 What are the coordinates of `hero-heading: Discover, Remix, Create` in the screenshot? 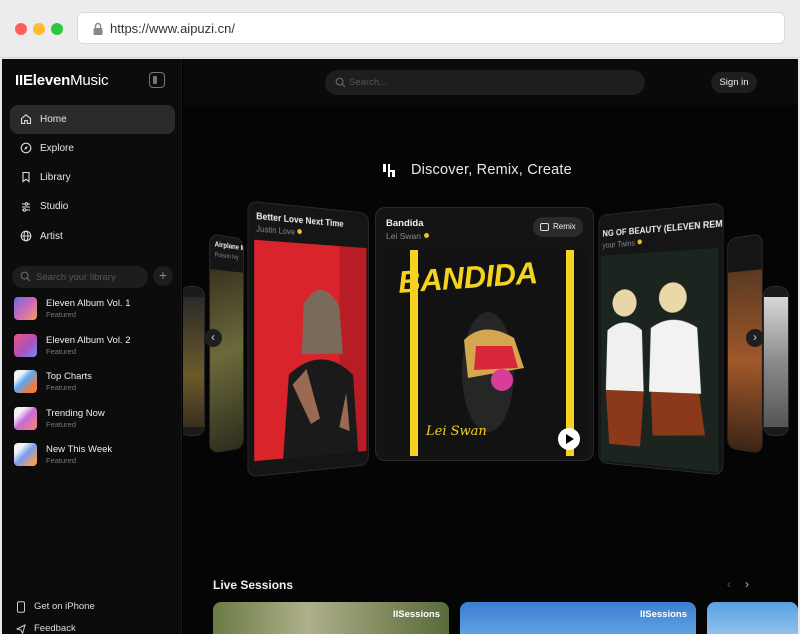 It's located at (477, 170).